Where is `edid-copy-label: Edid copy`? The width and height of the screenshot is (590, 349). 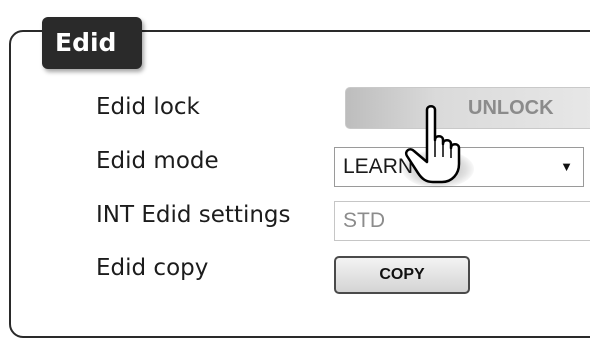
edid-copy-label: Edid copy is located at coordinates (152, 268).